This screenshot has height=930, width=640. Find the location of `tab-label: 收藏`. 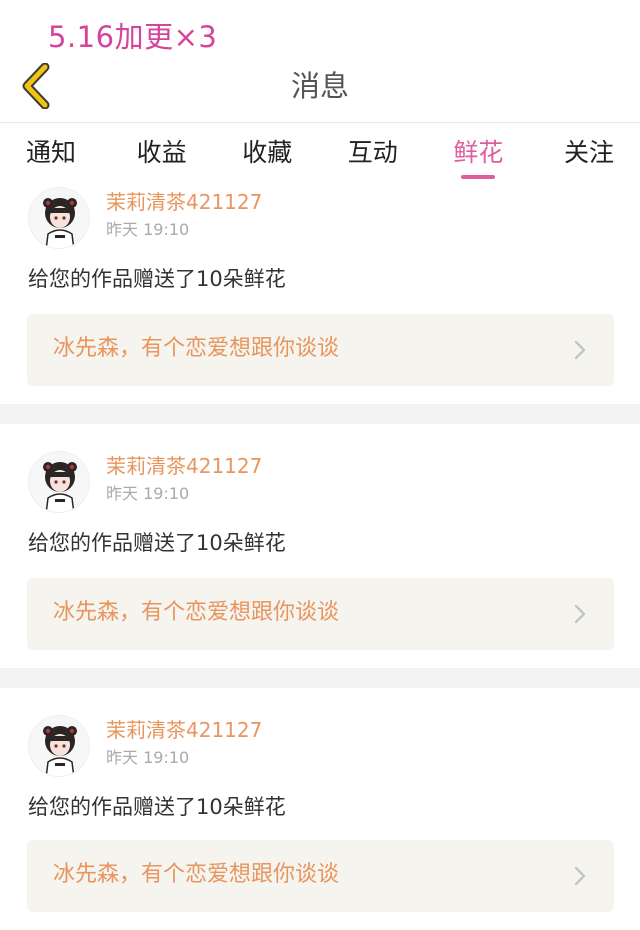

tab-label: 收藏 is located at coordinates (267, 152).